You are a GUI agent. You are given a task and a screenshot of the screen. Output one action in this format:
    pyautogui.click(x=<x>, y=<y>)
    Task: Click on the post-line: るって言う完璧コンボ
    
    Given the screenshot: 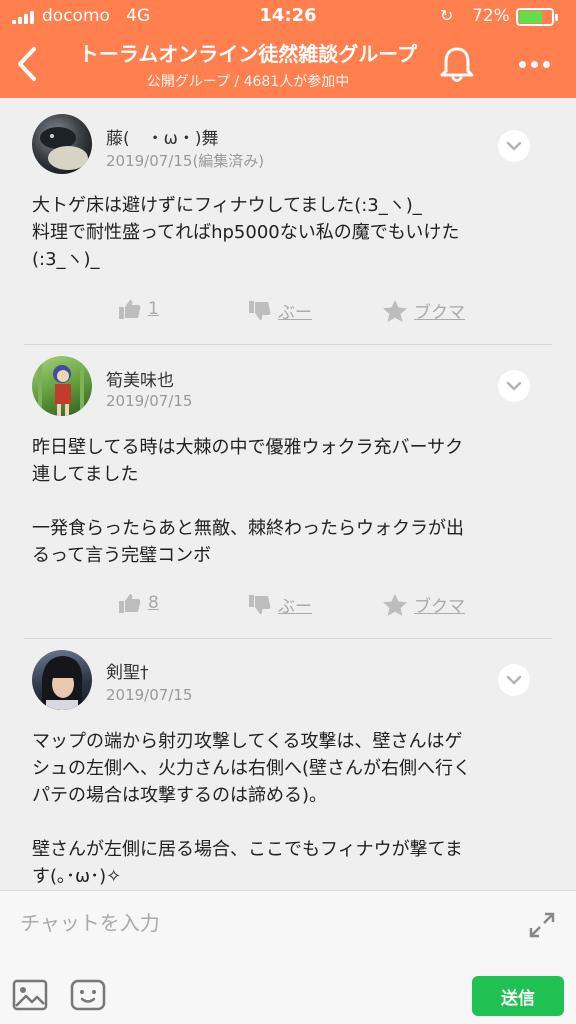 What is the action you would take?
    pyautogui.click(x=122, y=555)
    